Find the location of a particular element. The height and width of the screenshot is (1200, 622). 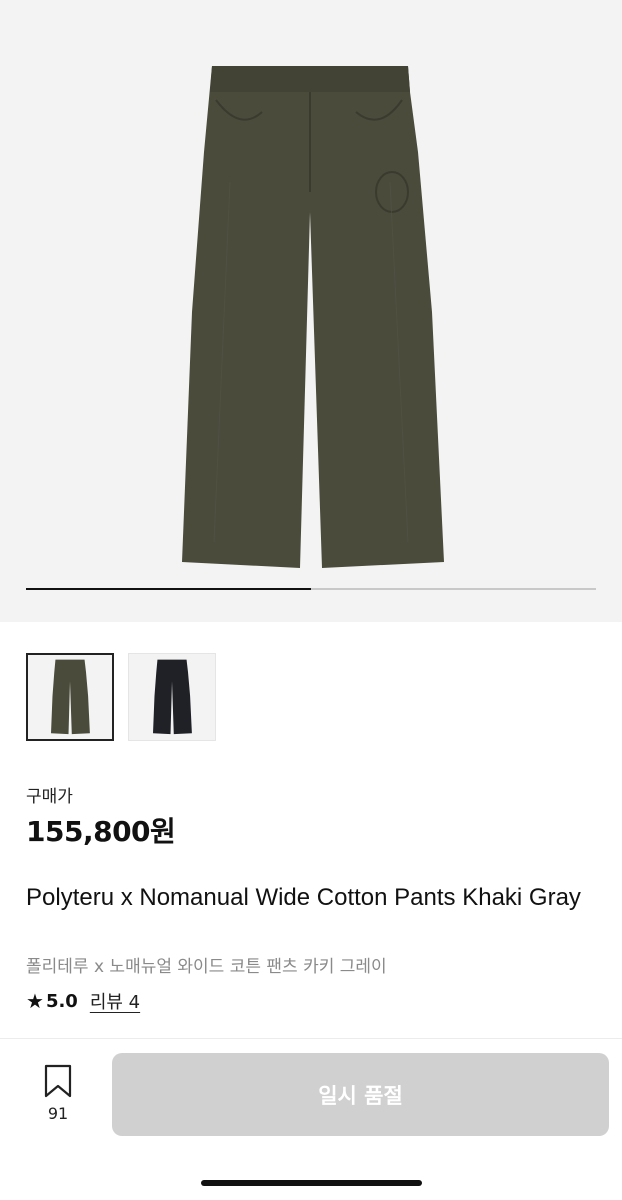

gallery-progress-bar is located at coordinates (311, 589).